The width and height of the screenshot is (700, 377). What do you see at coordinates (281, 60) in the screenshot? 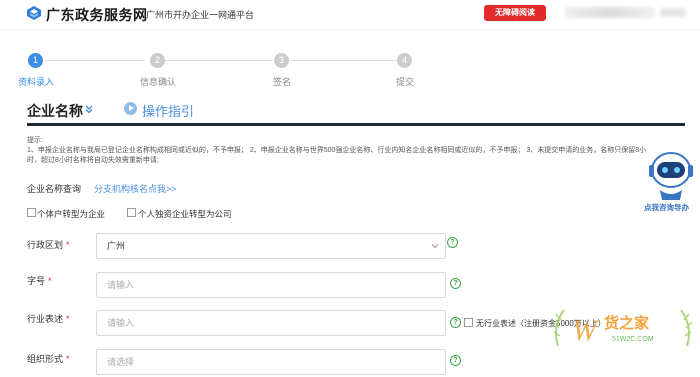
I see `step-3-circle: 3` at bounding box center [281, 60].